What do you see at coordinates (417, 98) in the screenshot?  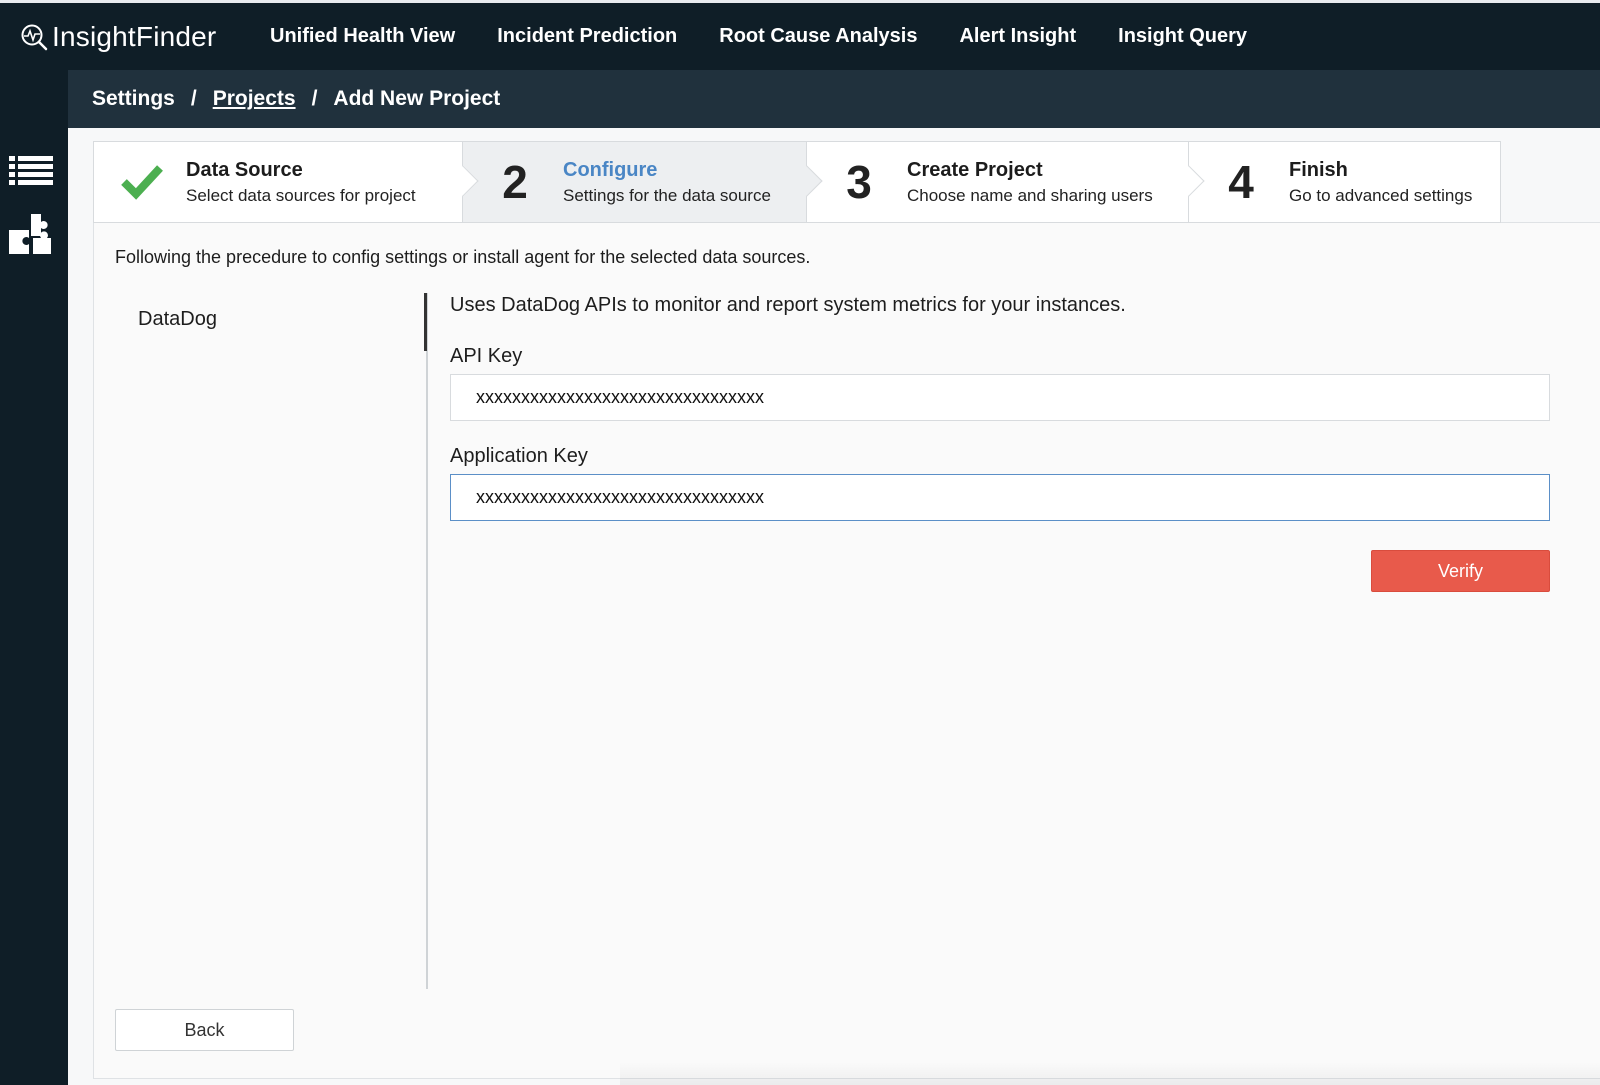 I see `breadcrumb-current-page: Add New Project` at bounding box center [417, 98].